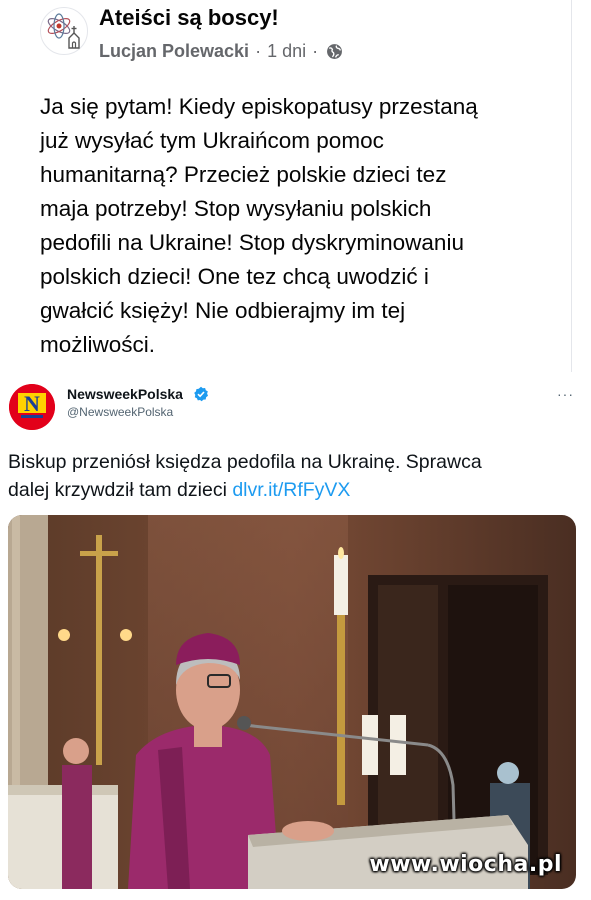  Describe the element at coordinates (236, 208) in the screenshot. I see `post-text-line: maja potrzeby! Stop wysyłaniu polskich` at that location.